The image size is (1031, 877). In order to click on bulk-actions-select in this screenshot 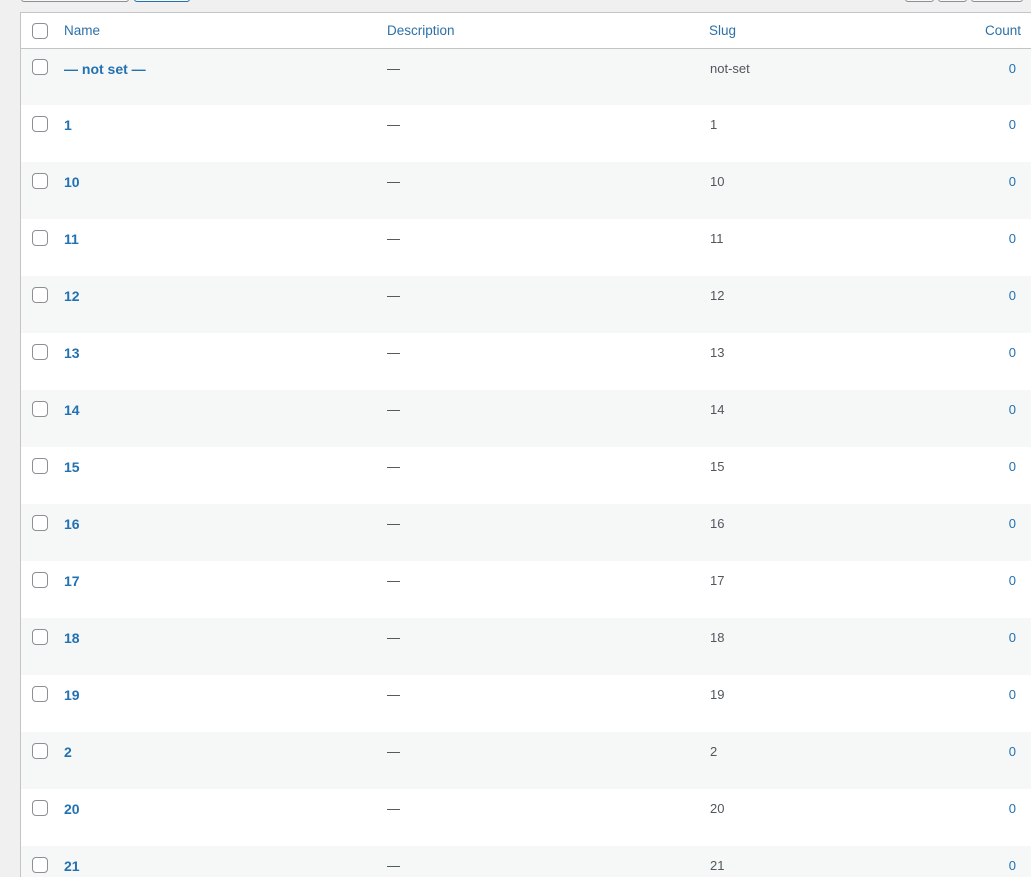, I will do `click(75, 1)`.